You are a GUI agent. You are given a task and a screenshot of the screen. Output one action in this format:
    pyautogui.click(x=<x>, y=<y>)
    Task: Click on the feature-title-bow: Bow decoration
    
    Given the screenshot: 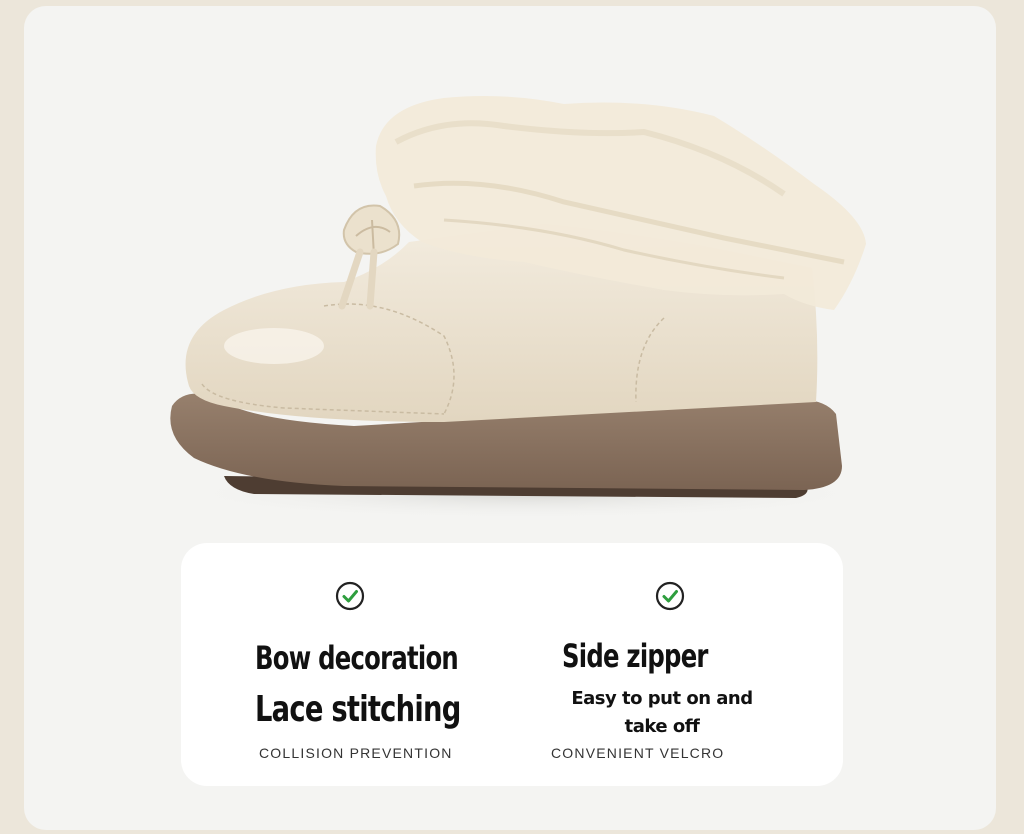 What is the action you would take?
    pyautogui.click(x=357, y=658)
    